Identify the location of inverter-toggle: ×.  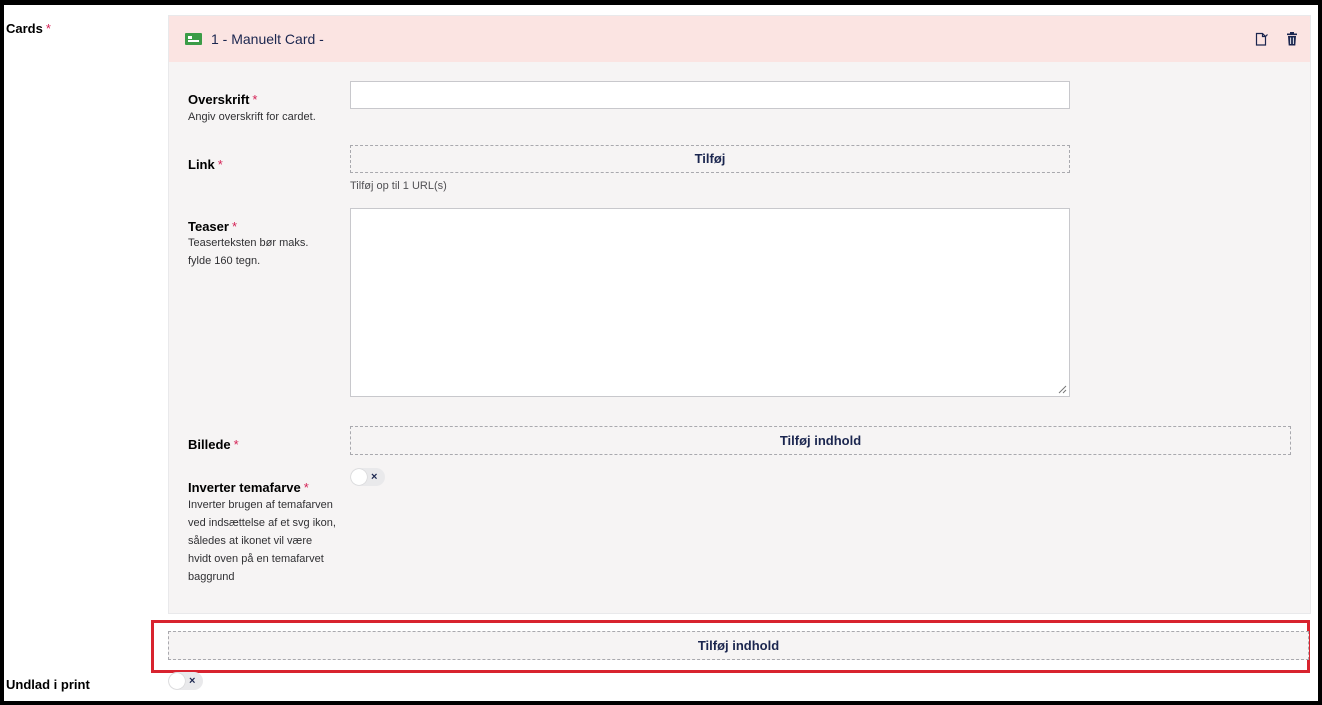
(367, 477).